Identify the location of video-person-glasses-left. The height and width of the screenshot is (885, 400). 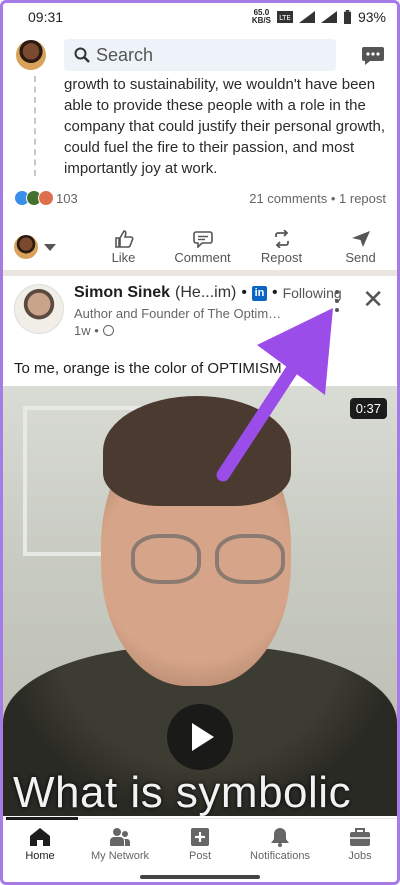
(166, 559).